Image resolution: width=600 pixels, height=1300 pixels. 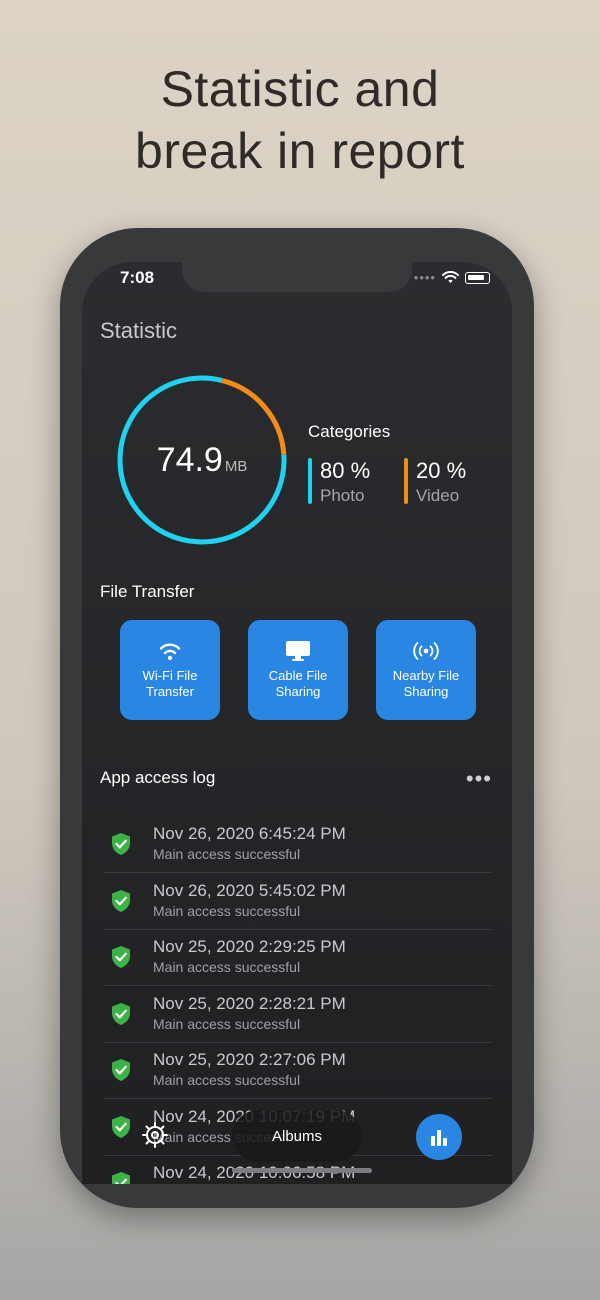 What do you see at coordinates (424, 277) in the screenshot?
I see `signal-icon: ••••` at bounding box center [424, 277].